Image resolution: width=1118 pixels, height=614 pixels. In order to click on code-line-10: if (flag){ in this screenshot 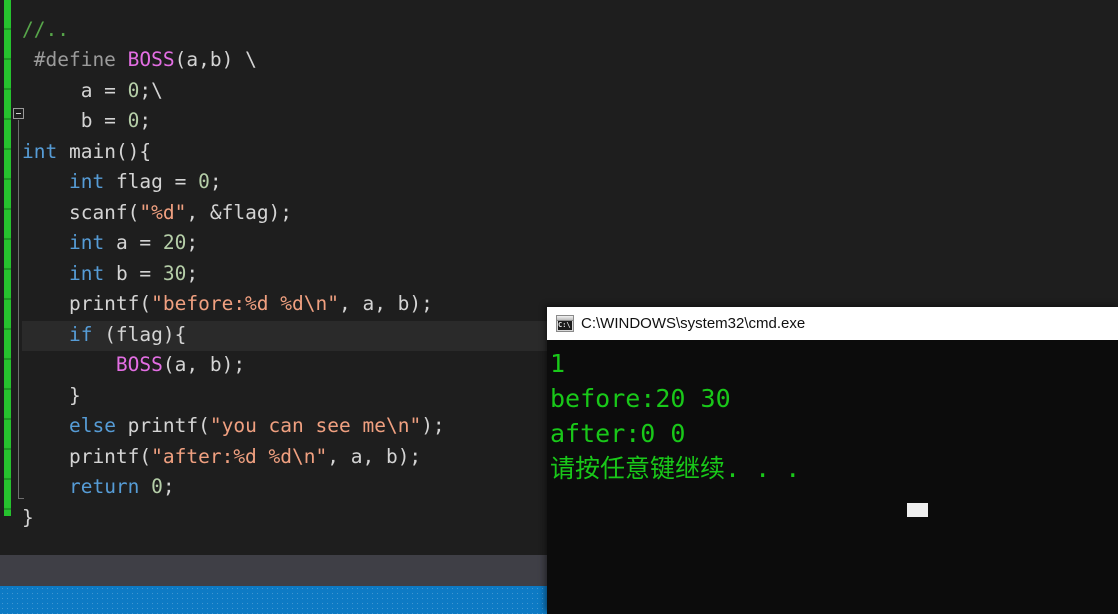, I will do `click(233, 335)`.